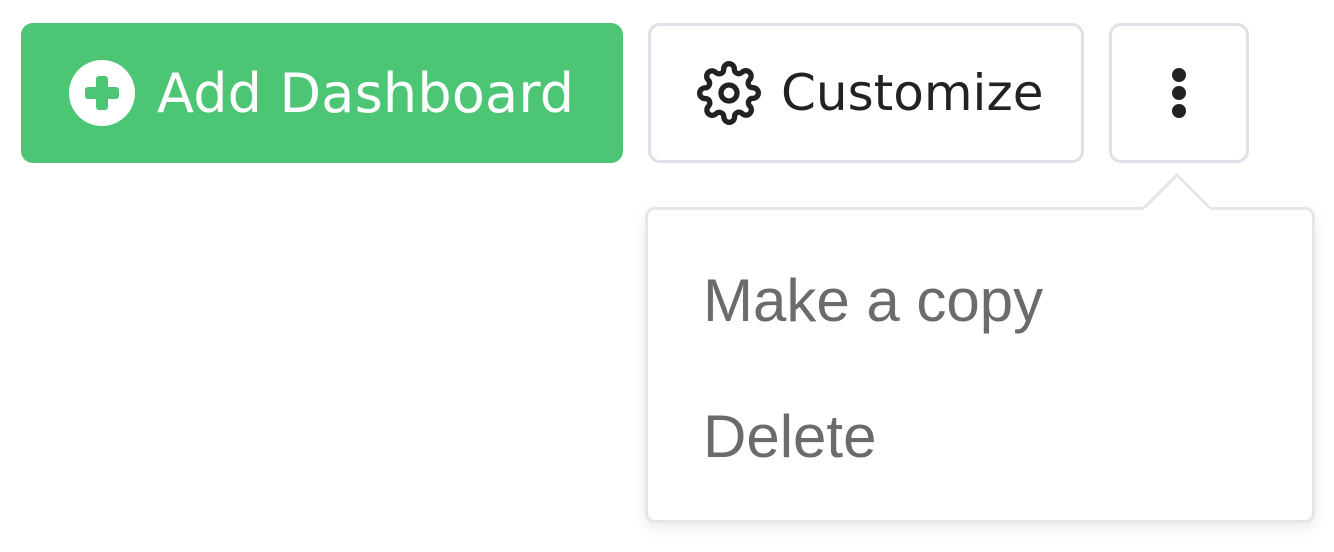  I want to click on add-dashboard-label: Add Dashboard, so click(366, 93).